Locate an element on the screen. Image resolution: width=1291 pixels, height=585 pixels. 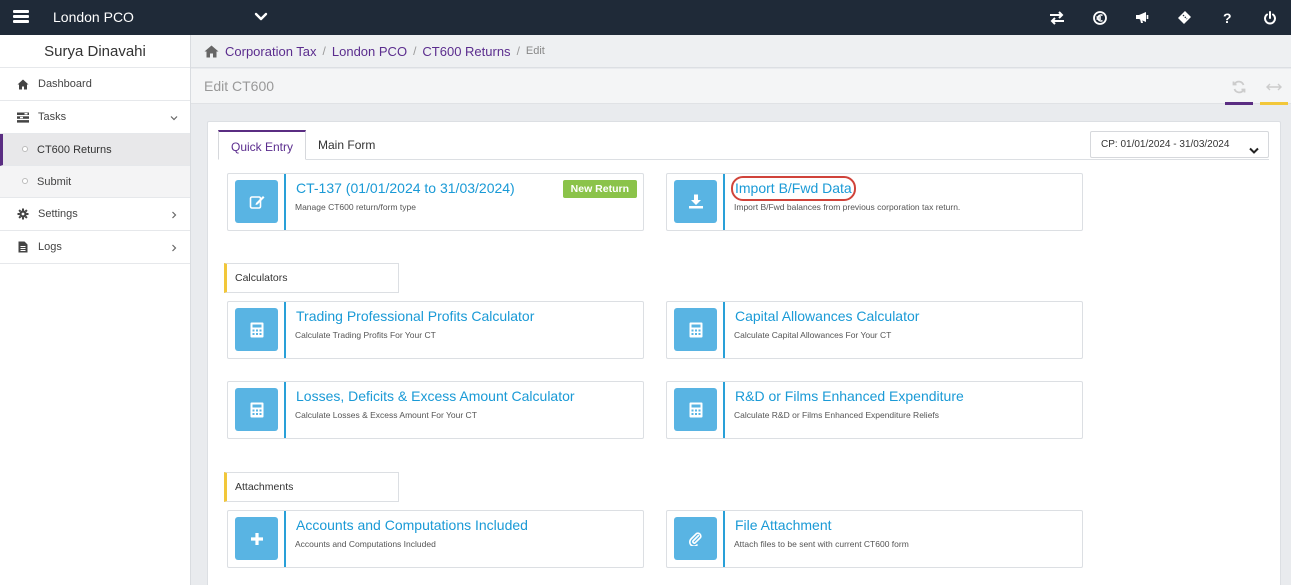
transfer-icon is located at coordinates (1057, 17).